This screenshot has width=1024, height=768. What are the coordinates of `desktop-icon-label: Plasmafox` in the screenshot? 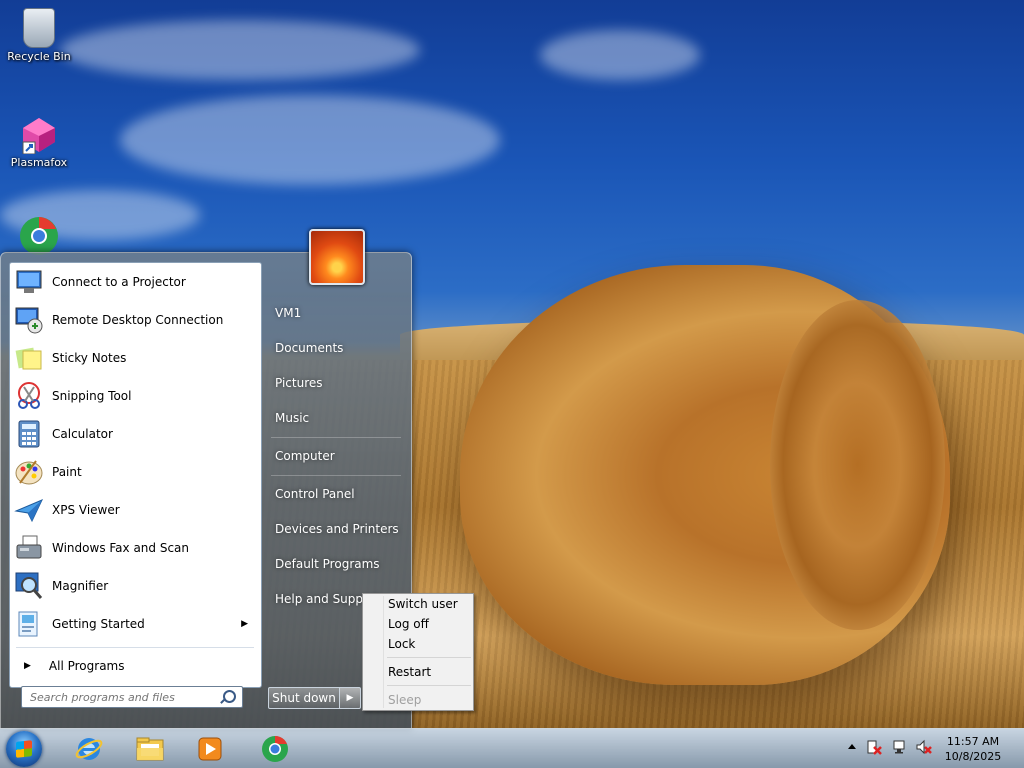 It's located at (39, 162).